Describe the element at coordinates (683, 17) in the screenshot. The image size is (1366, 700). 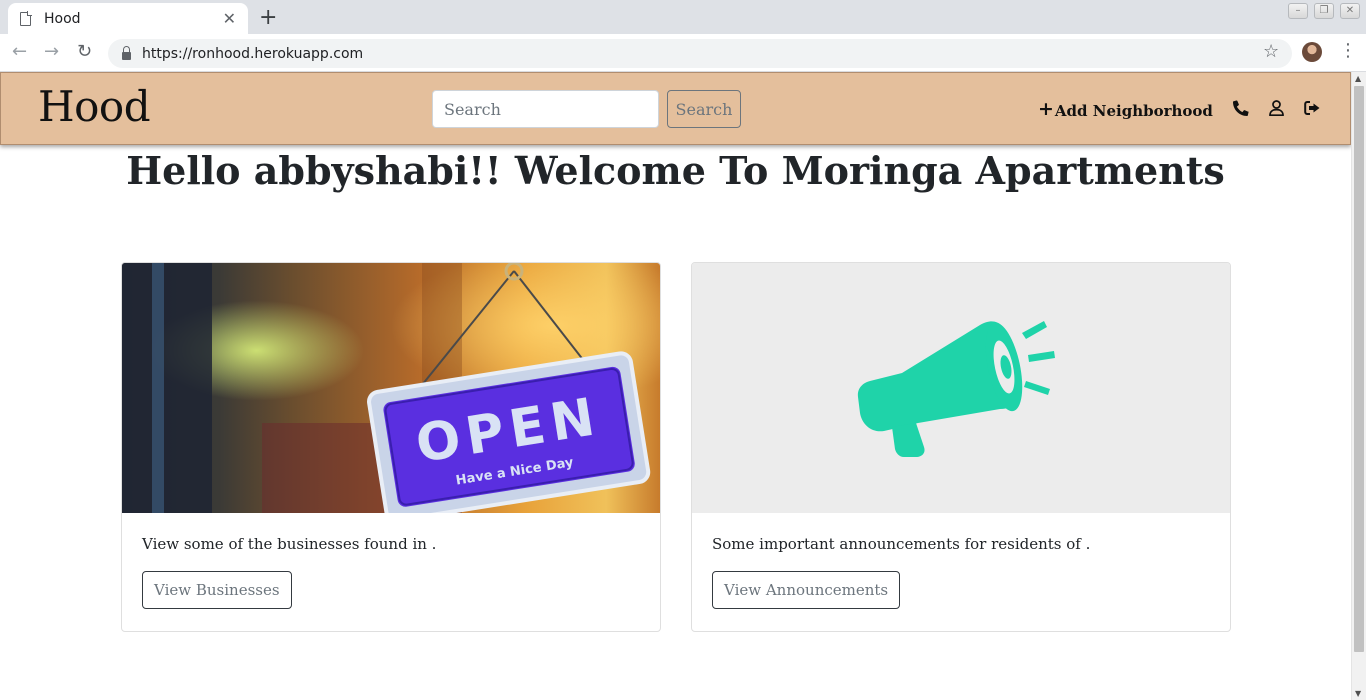
I see `browser-tabbar: Hood ✕ + – ❐ ✕` at that location.